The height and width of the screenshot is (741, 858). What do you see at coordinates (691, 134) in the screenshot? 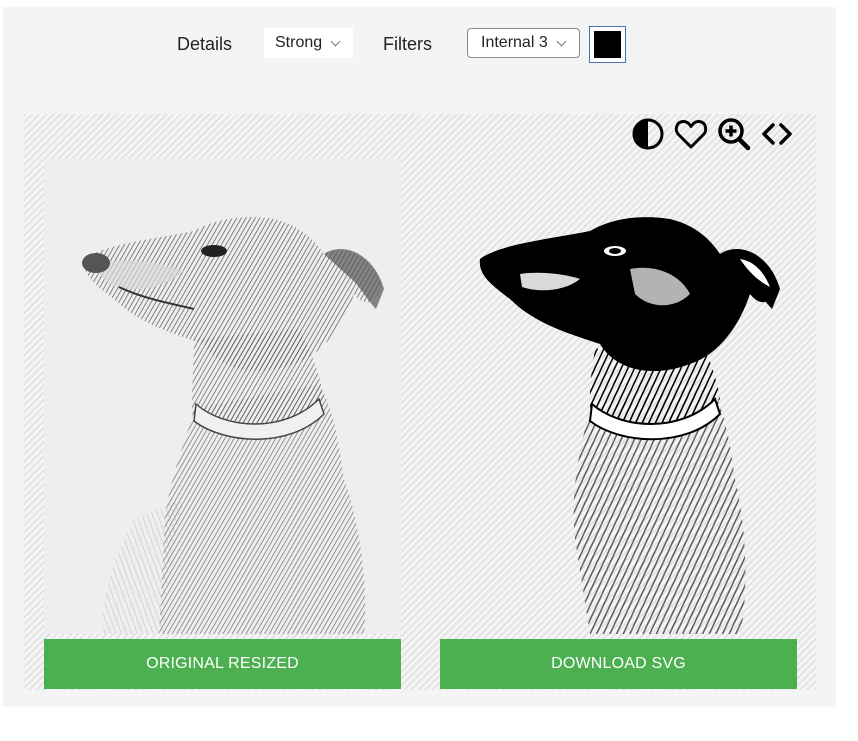
I see `heart-icon` at bounding box center [691, 134].